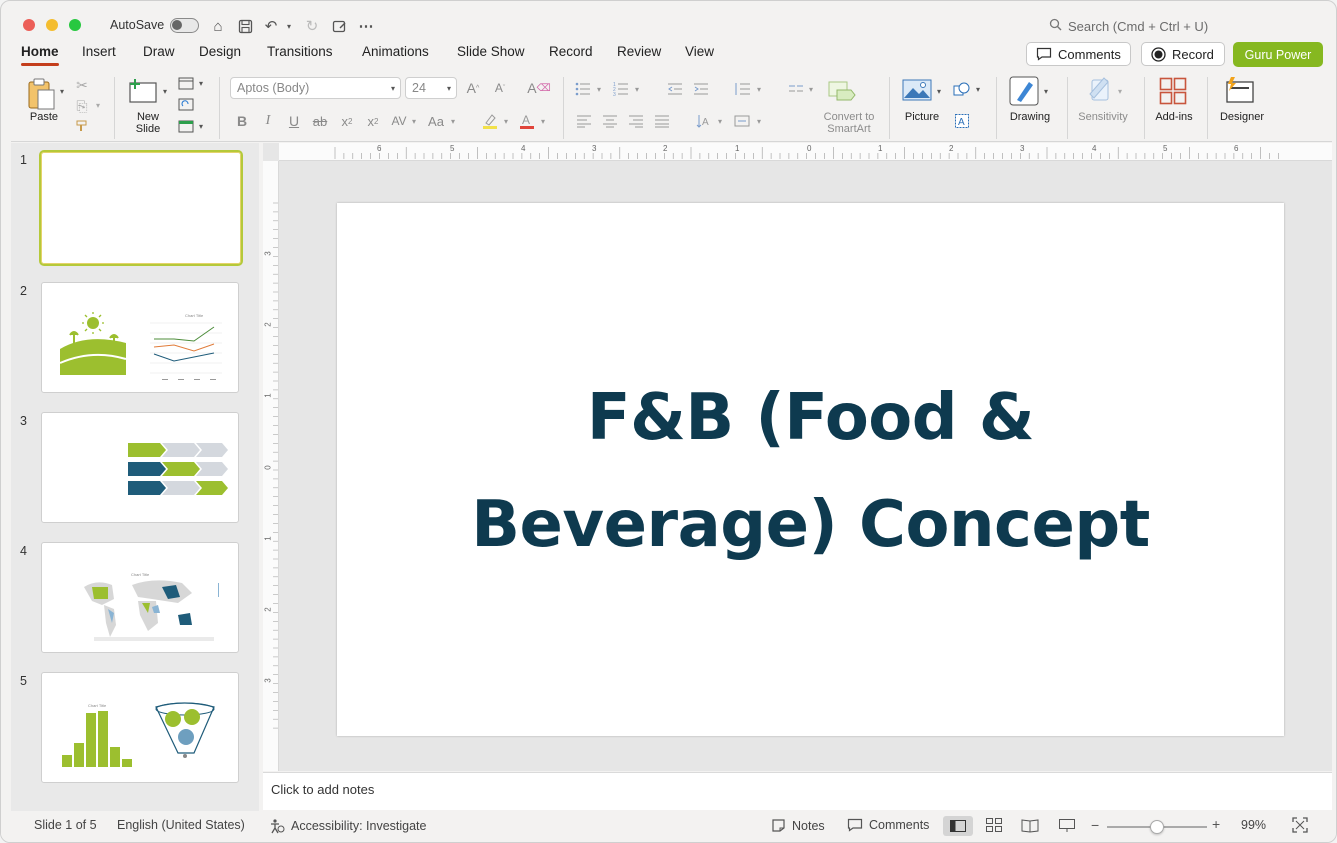 The image size is (1337, 843). What do you see at coordinates (491, 51) in the screenshot?
I see `tab-slide-show: Slide Show` at bounding box center [491, 51].